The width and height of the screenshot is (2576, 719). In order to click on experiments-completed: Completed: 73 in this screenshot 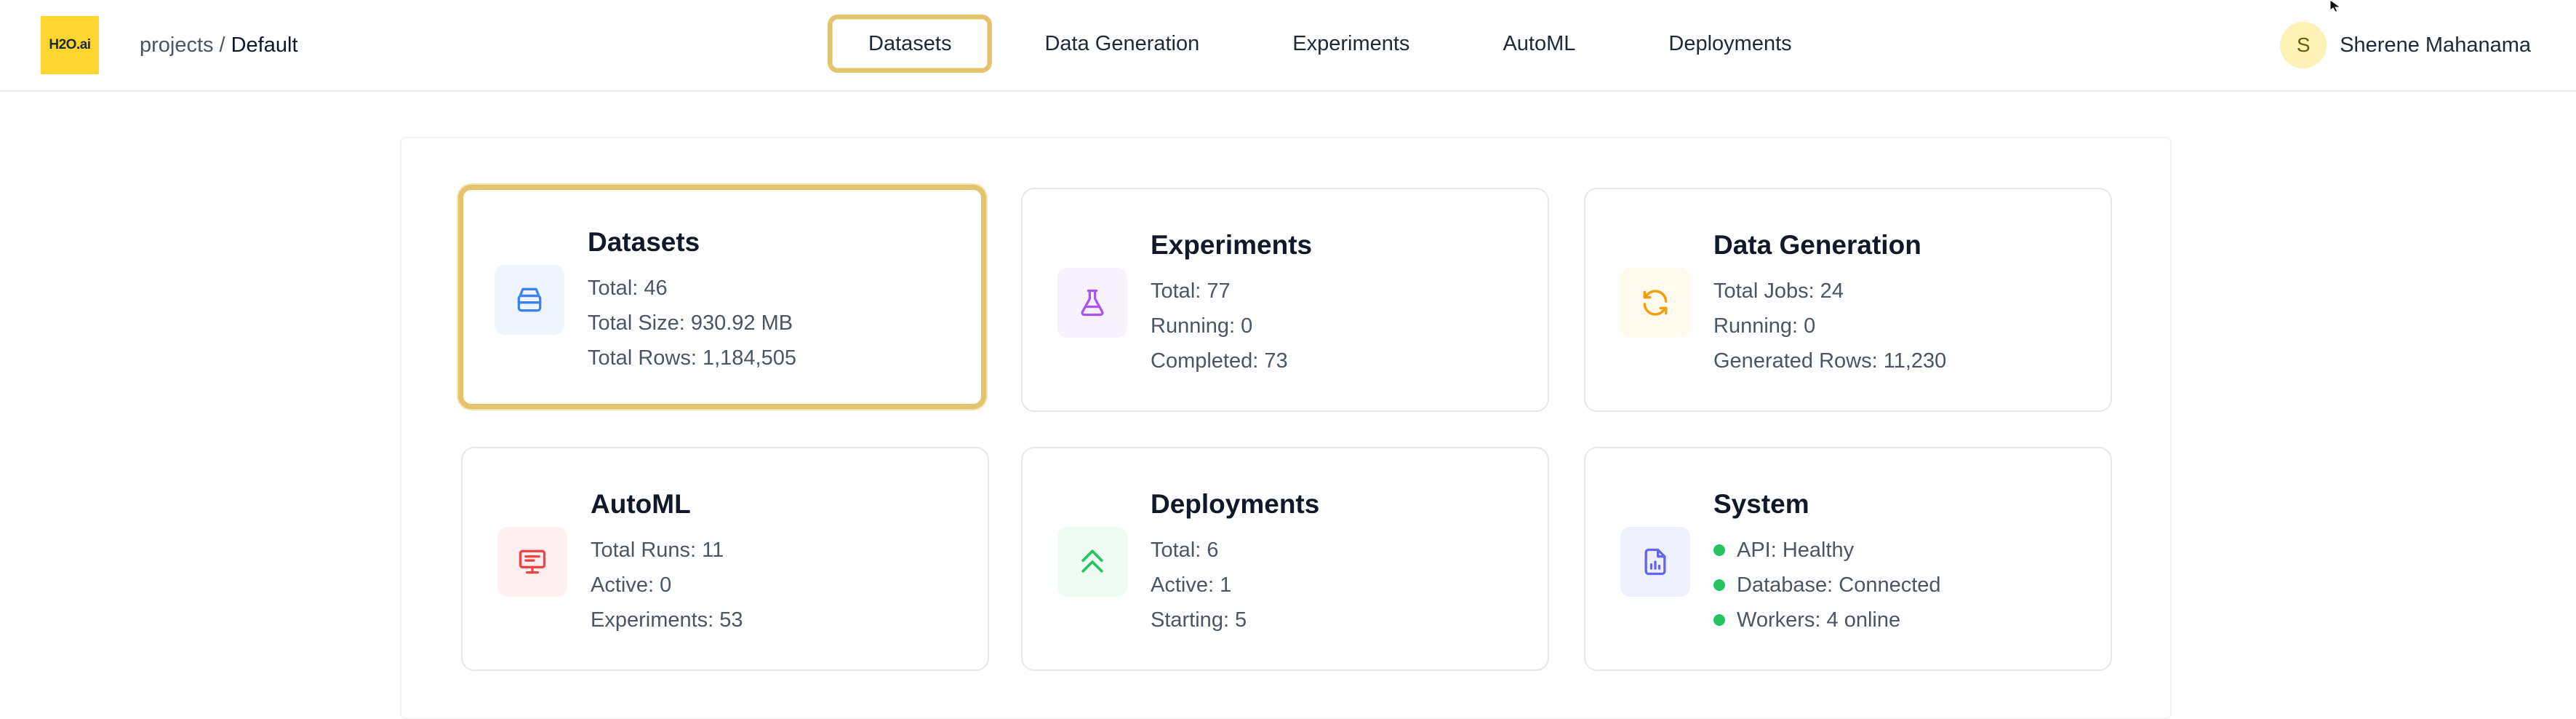, I will do `click(1219, 361)`.